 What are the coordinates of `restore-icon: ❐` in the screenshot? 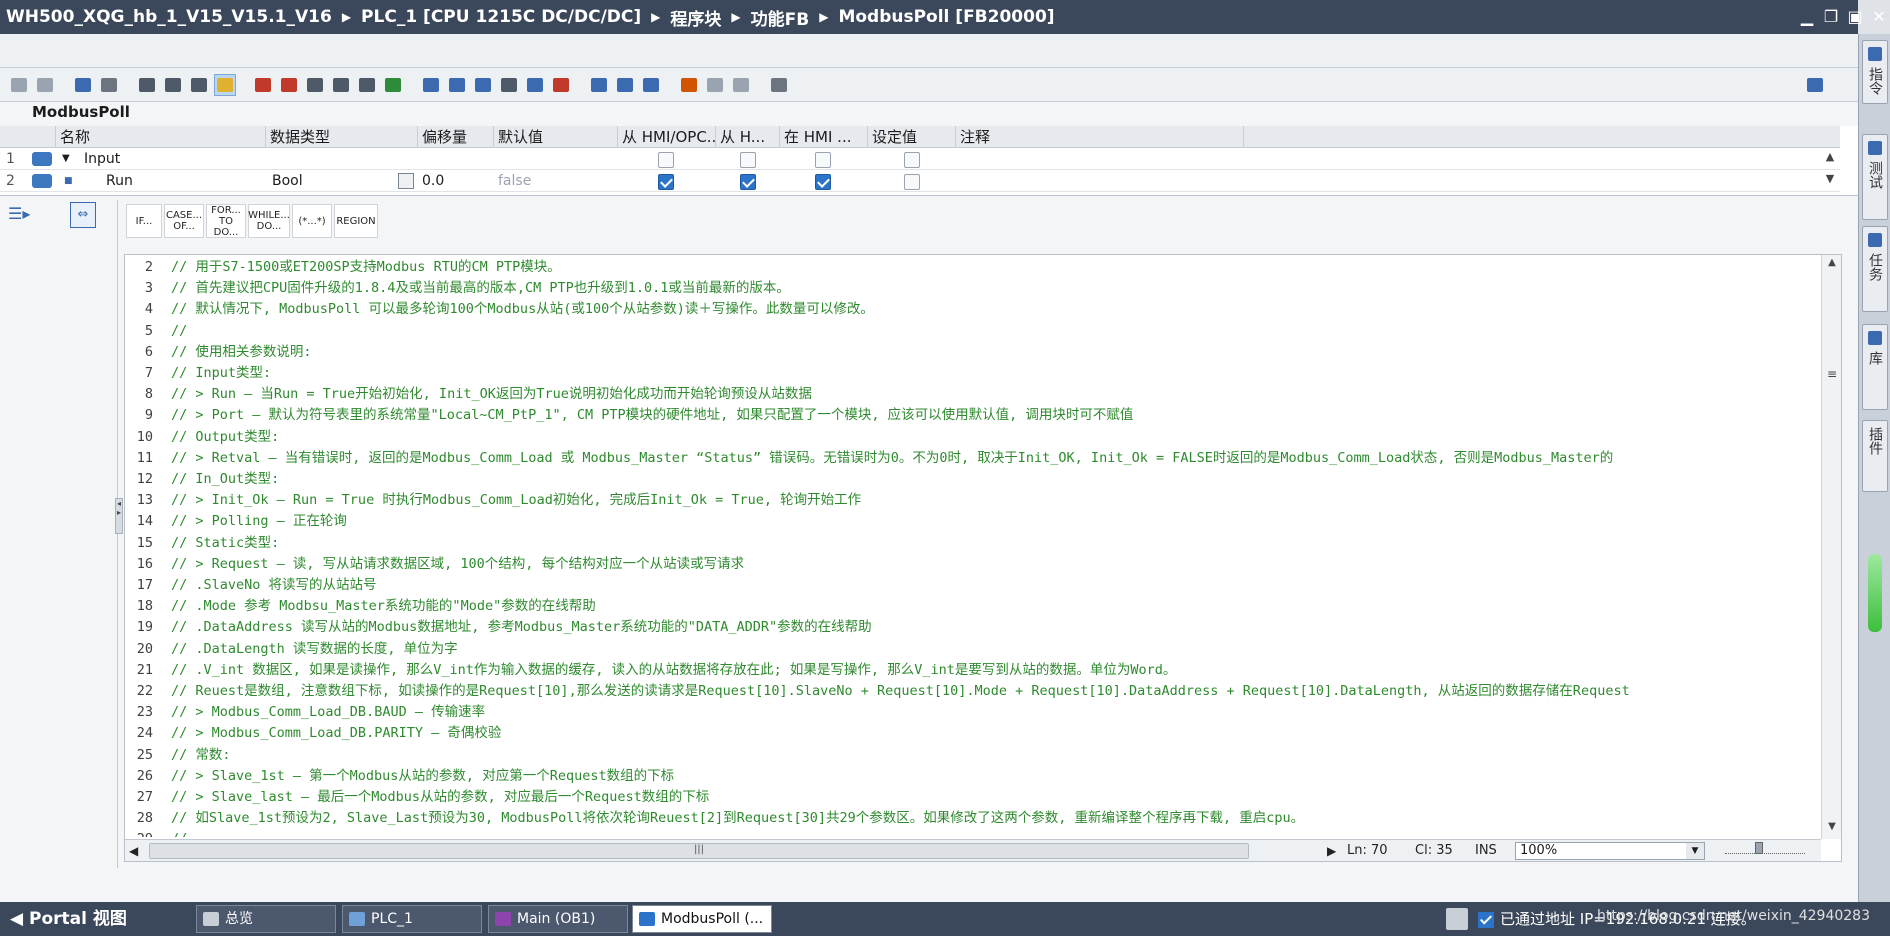 It's located at (1831, 17).